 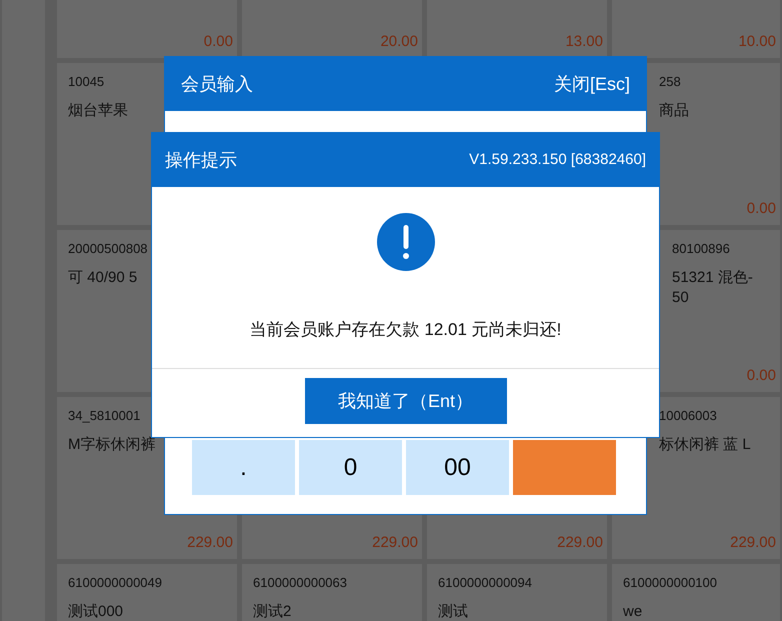 What do you see at coordinates (757, 42) in the screenshot?
I see `product-price: 10.00` at bounding box center [757, 42].